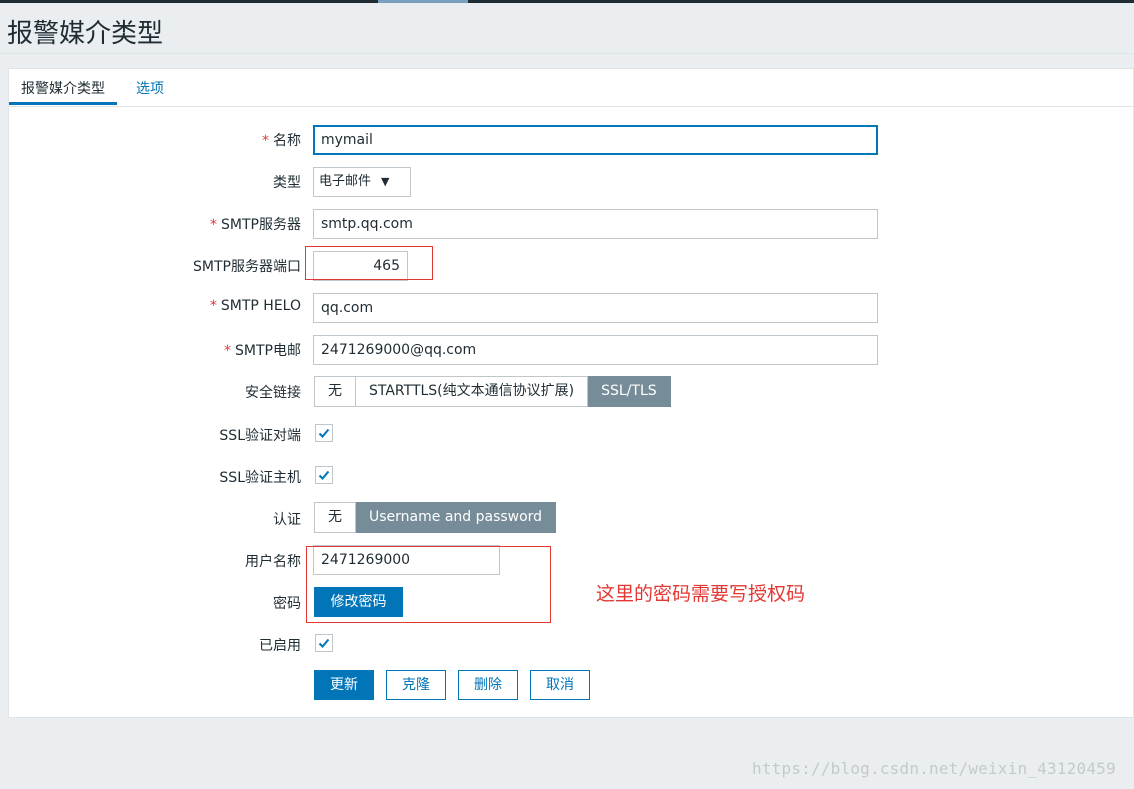 Image resolution: width=1134 pixels, height=789 pixels. I want to click on delete-button: 删除, so click(488, 685).